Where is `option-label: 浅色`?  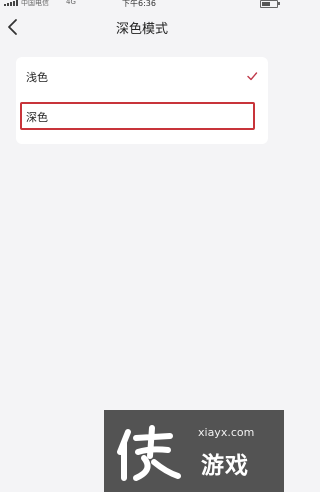 option-label: 浅色 is located at coordinates (37, 77).